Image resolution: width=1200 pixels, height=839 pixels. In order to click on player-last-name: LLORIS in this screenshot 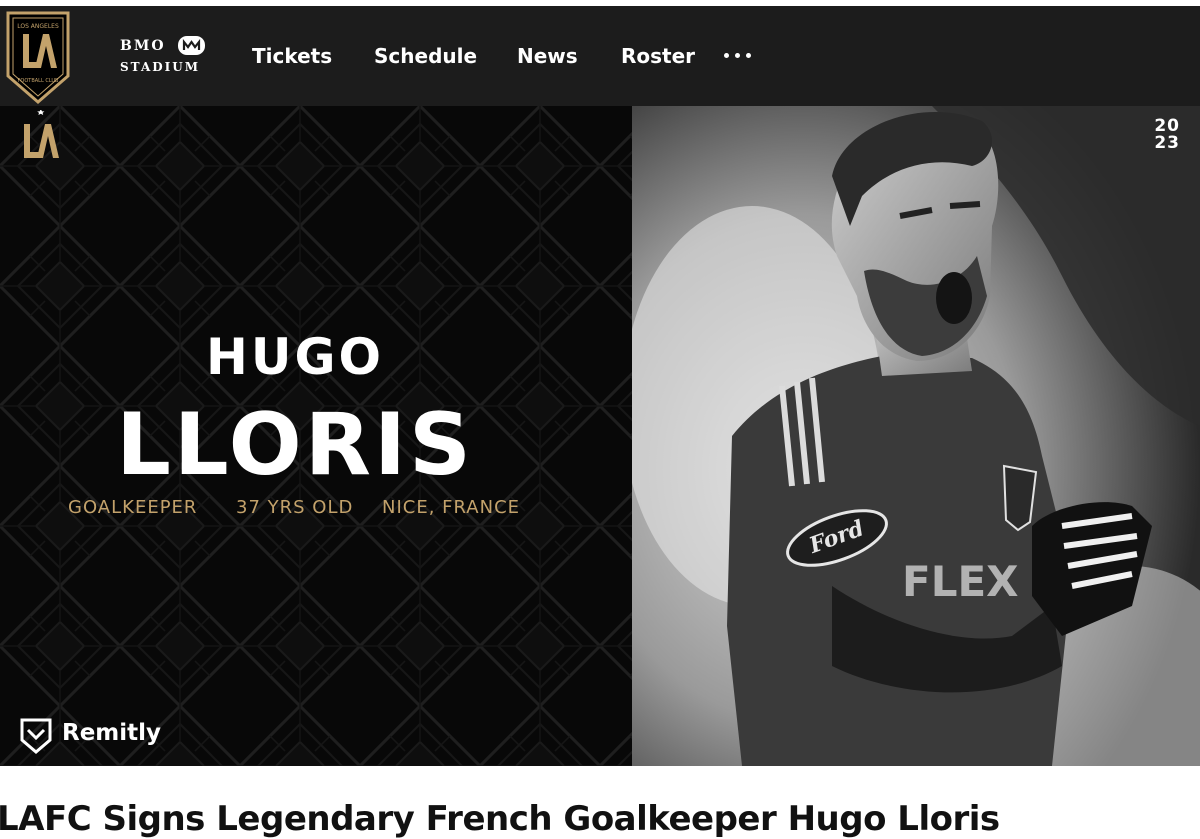, I will do `click(295, 445)`.